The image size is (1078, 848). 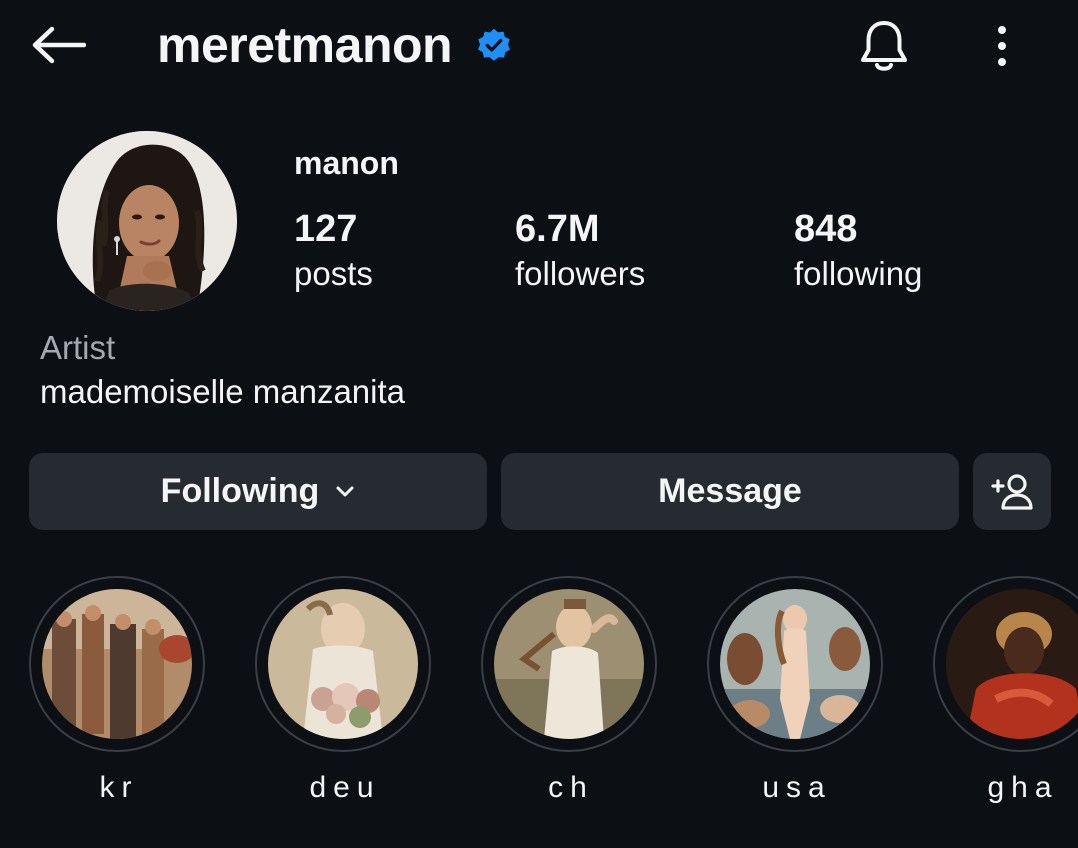 What do you see at coordinates (333, 251) in the screenshot?
I see `stat-posts: 127 posts` at bounding box center [333, 251].